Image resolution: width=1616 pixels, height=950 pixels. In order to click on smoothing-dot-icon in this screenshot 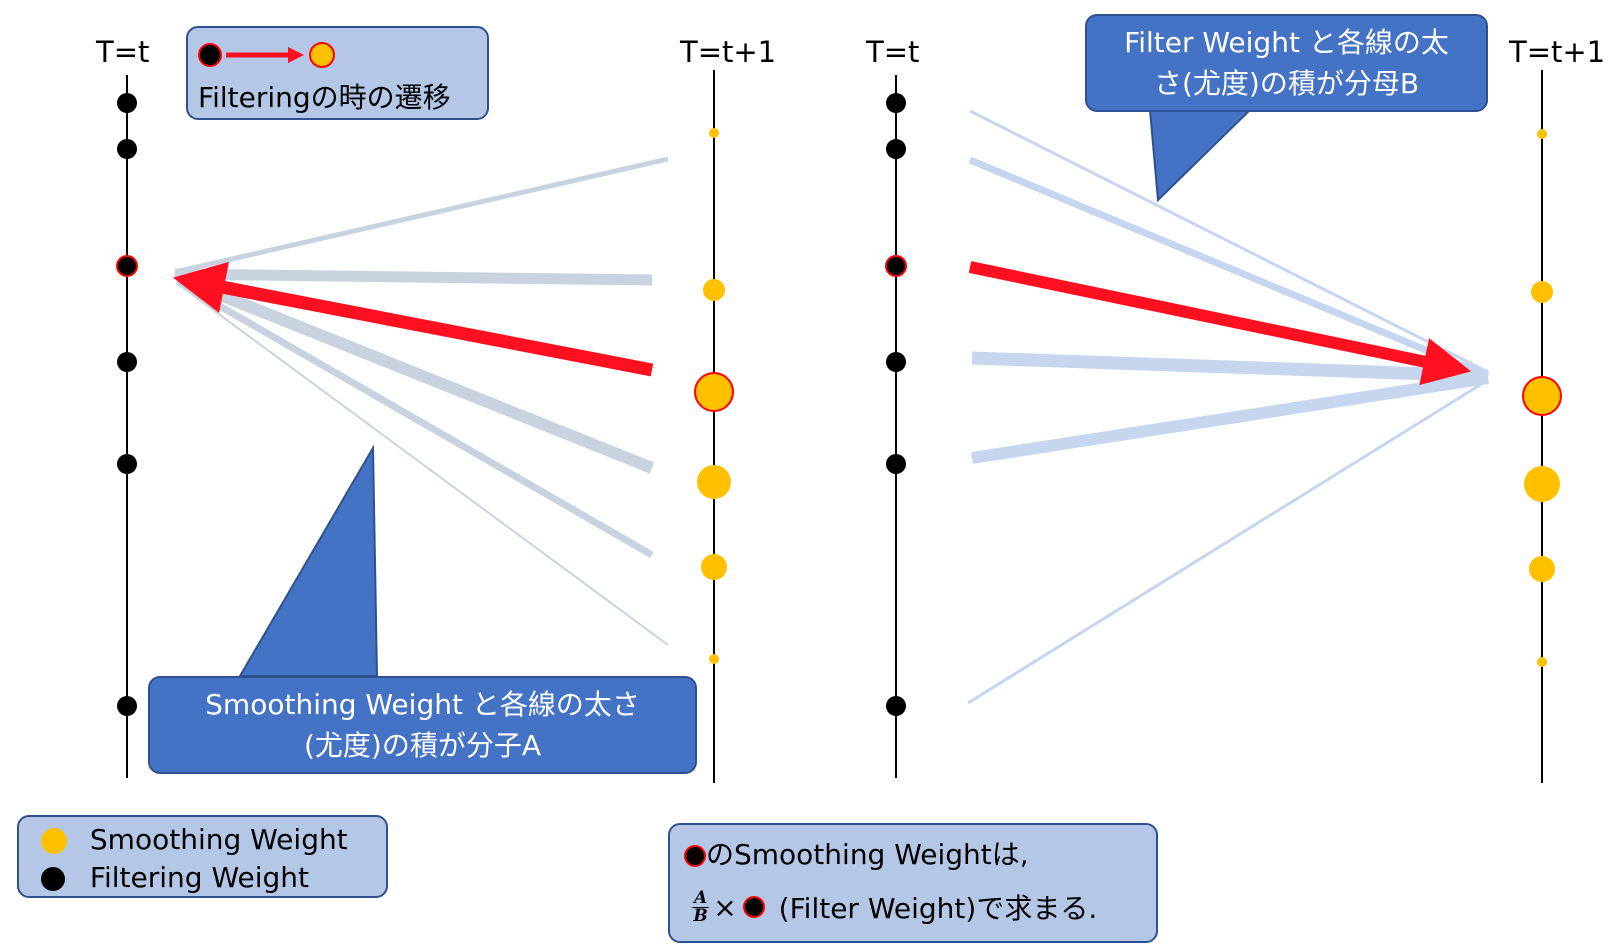, I will do `click(54, 841)`.